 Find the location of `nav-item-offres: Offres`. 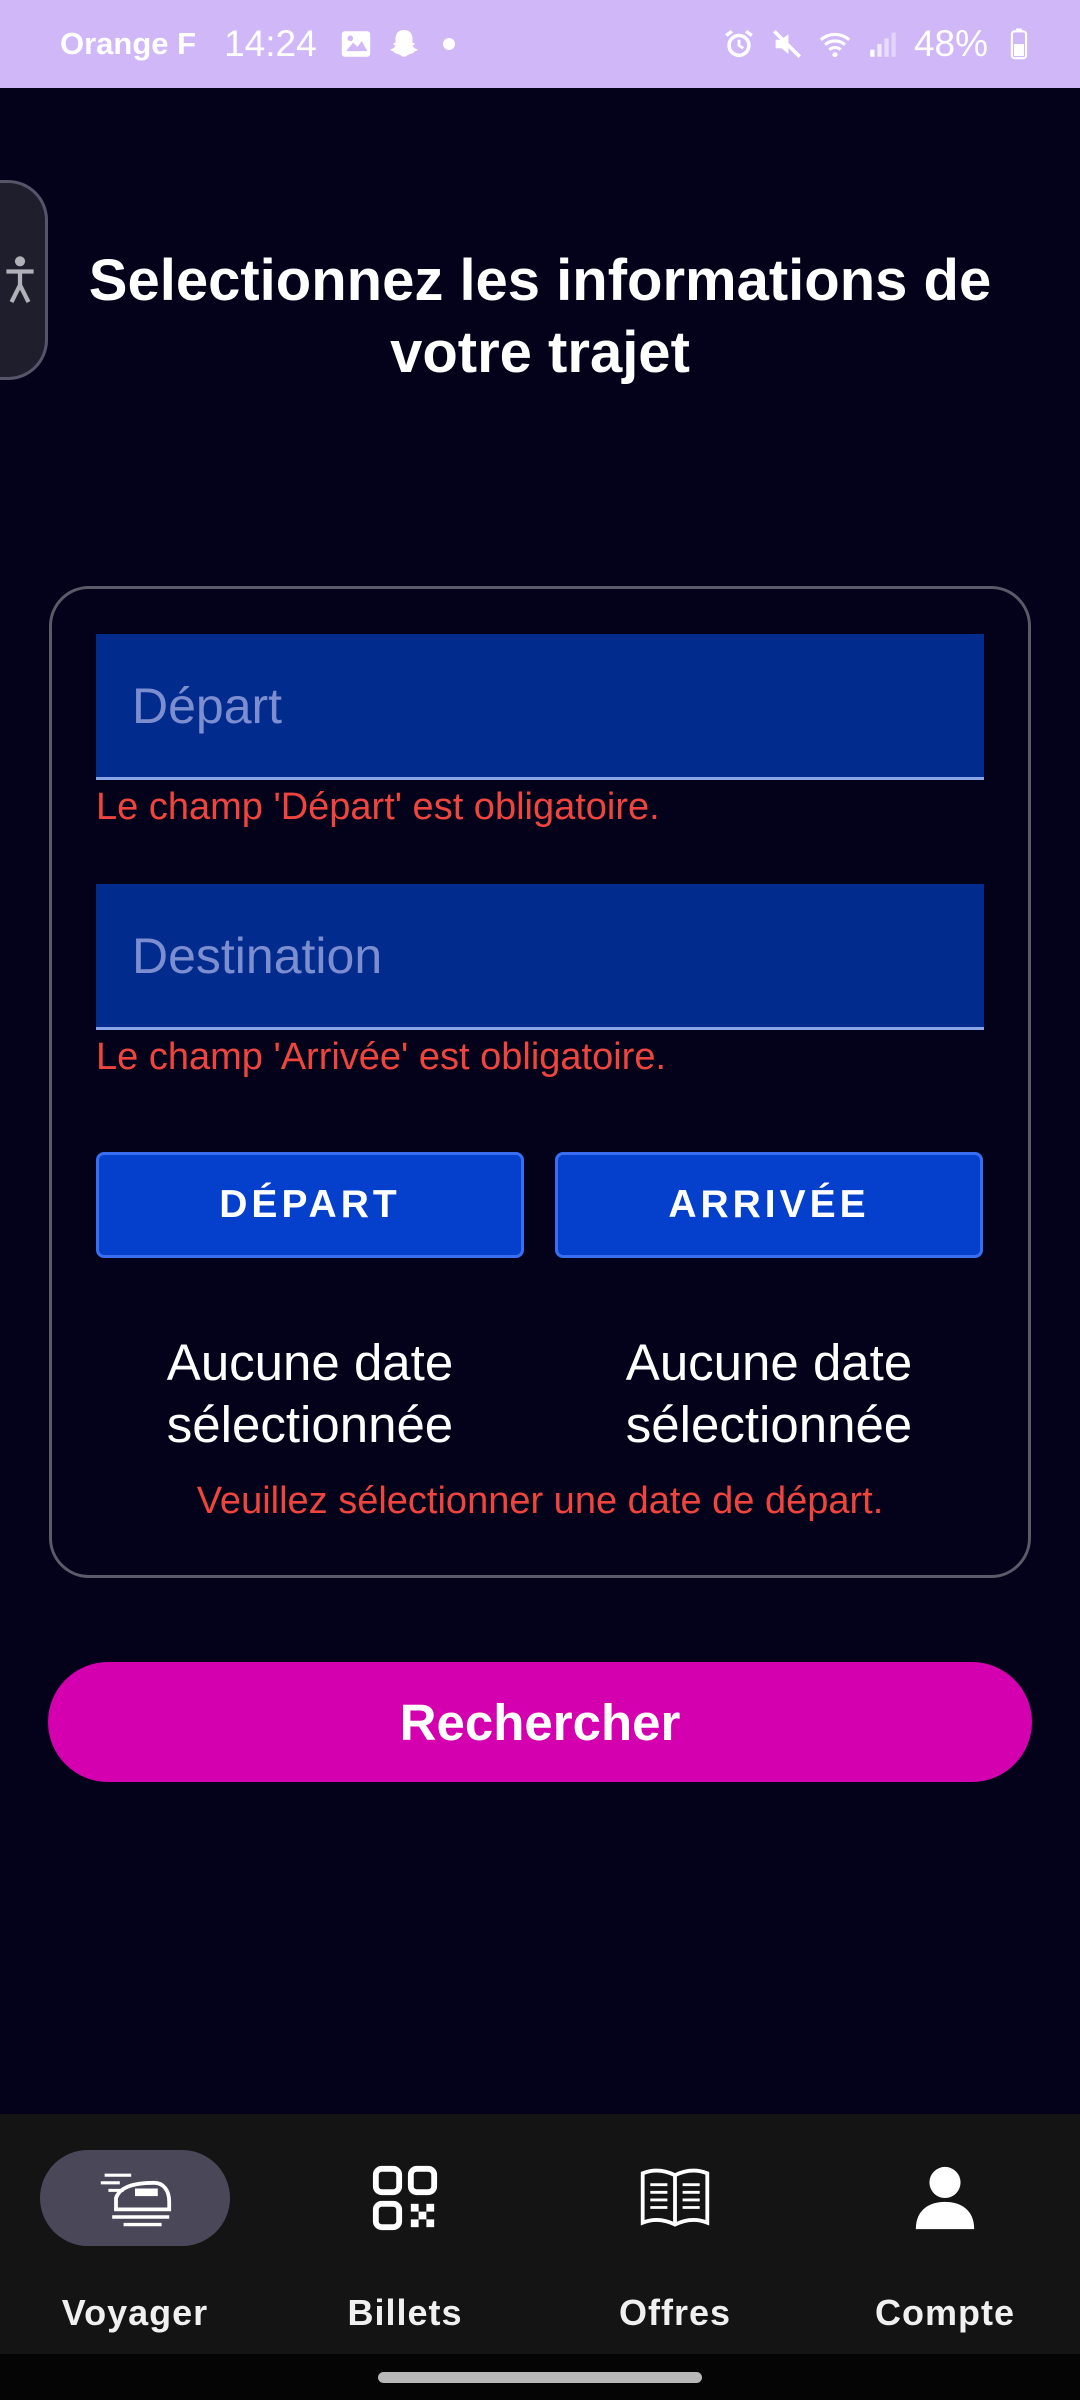

nav-item-offres: Offres is located at coordinates (675, 2234).